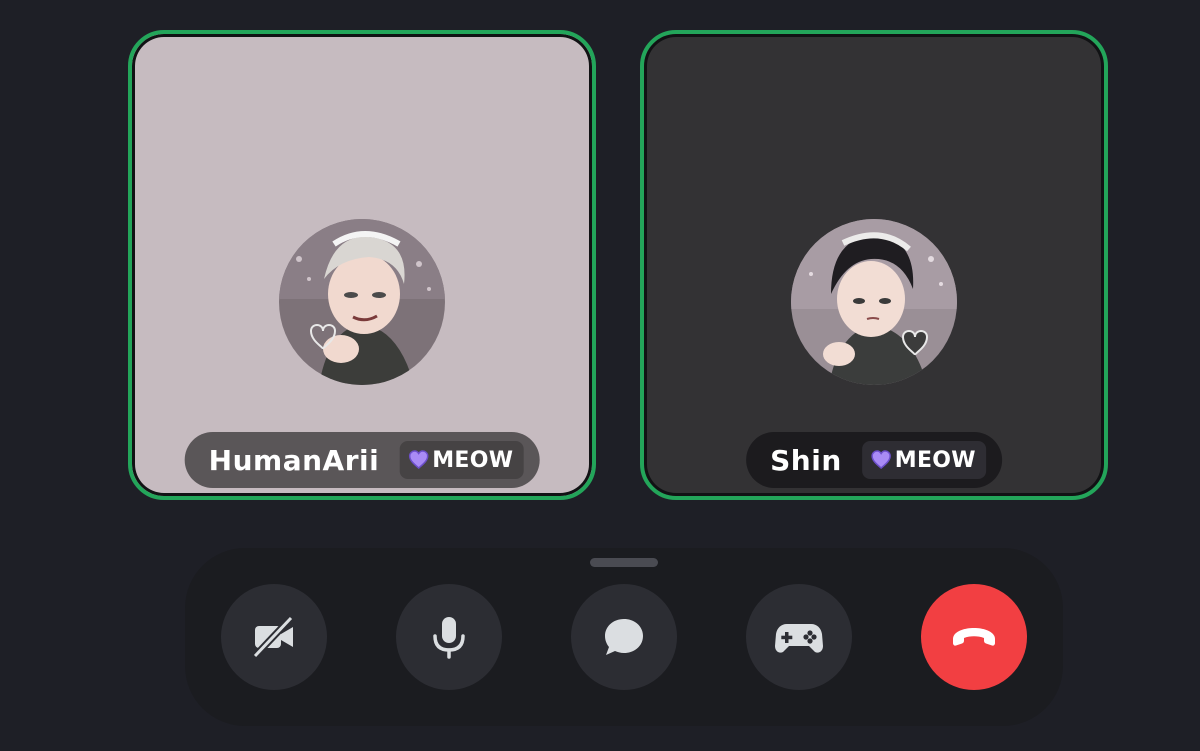 This screenshot has height=751, width=1200. I want to click on activities-button, so click(799, 637).